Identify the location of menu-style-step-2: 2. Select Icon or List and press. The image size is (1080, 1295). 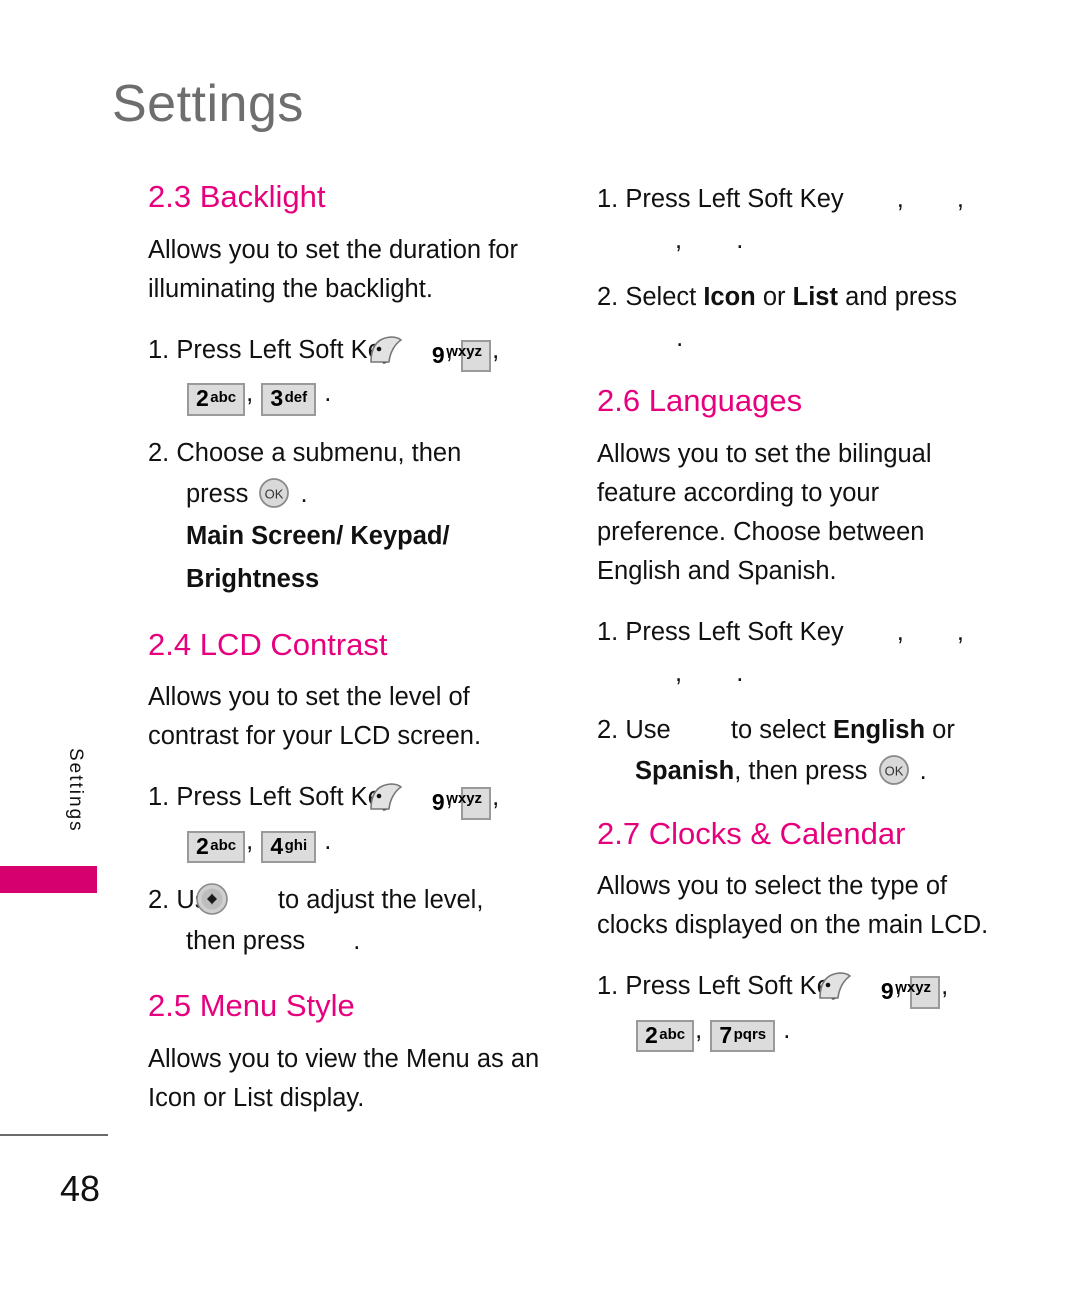
(797, 297).